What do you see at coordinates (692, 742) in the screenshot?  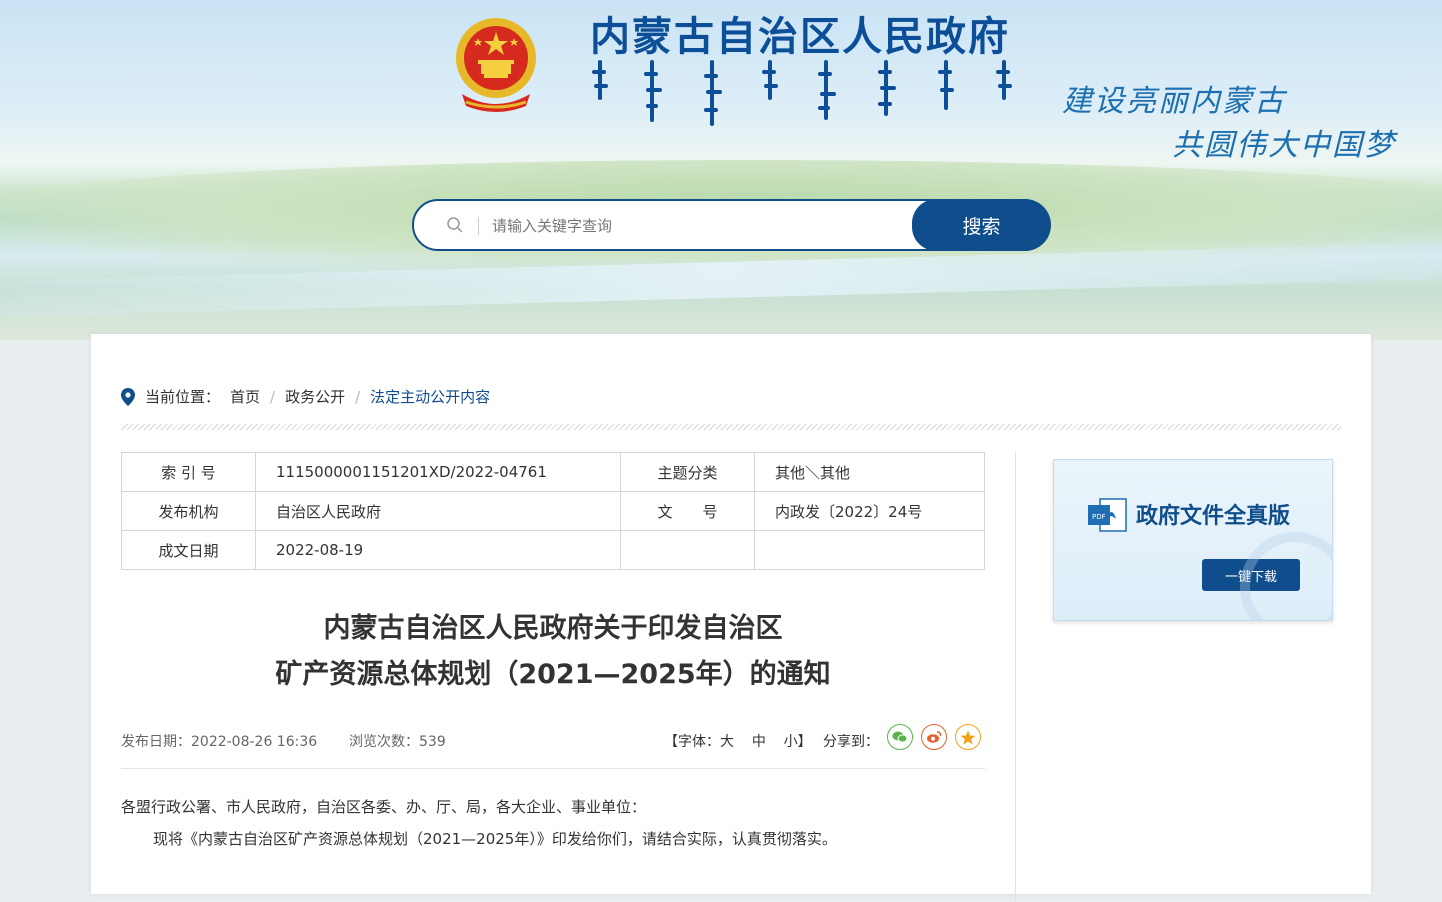 I see `font-size-label: 【字体：` at bounding box center [692, 742].